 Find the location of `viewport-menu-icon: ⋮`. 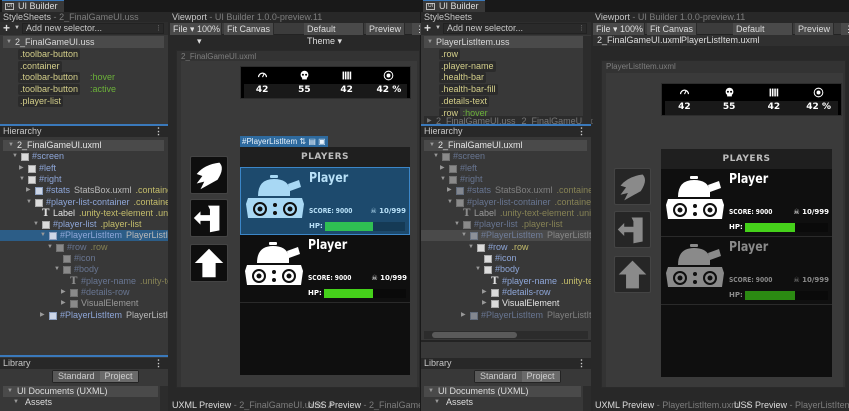

viewport-menu-icon: ⋮ is located at coordinates (845, 29).